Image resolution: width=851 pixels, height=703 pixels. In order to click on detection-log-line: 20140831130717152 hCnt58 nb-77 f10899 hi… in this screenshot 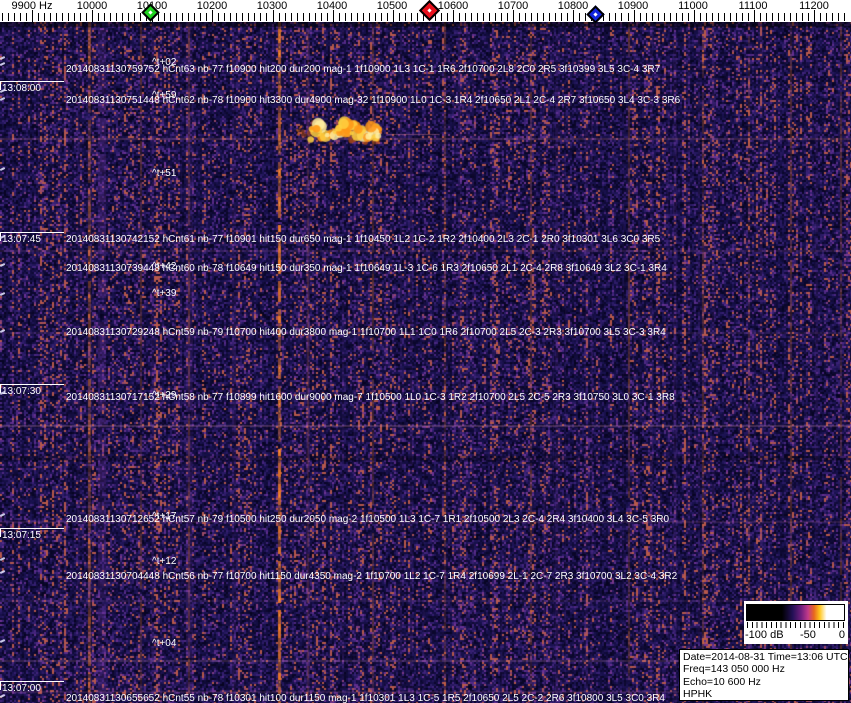, I will do `click(370, 397)`.